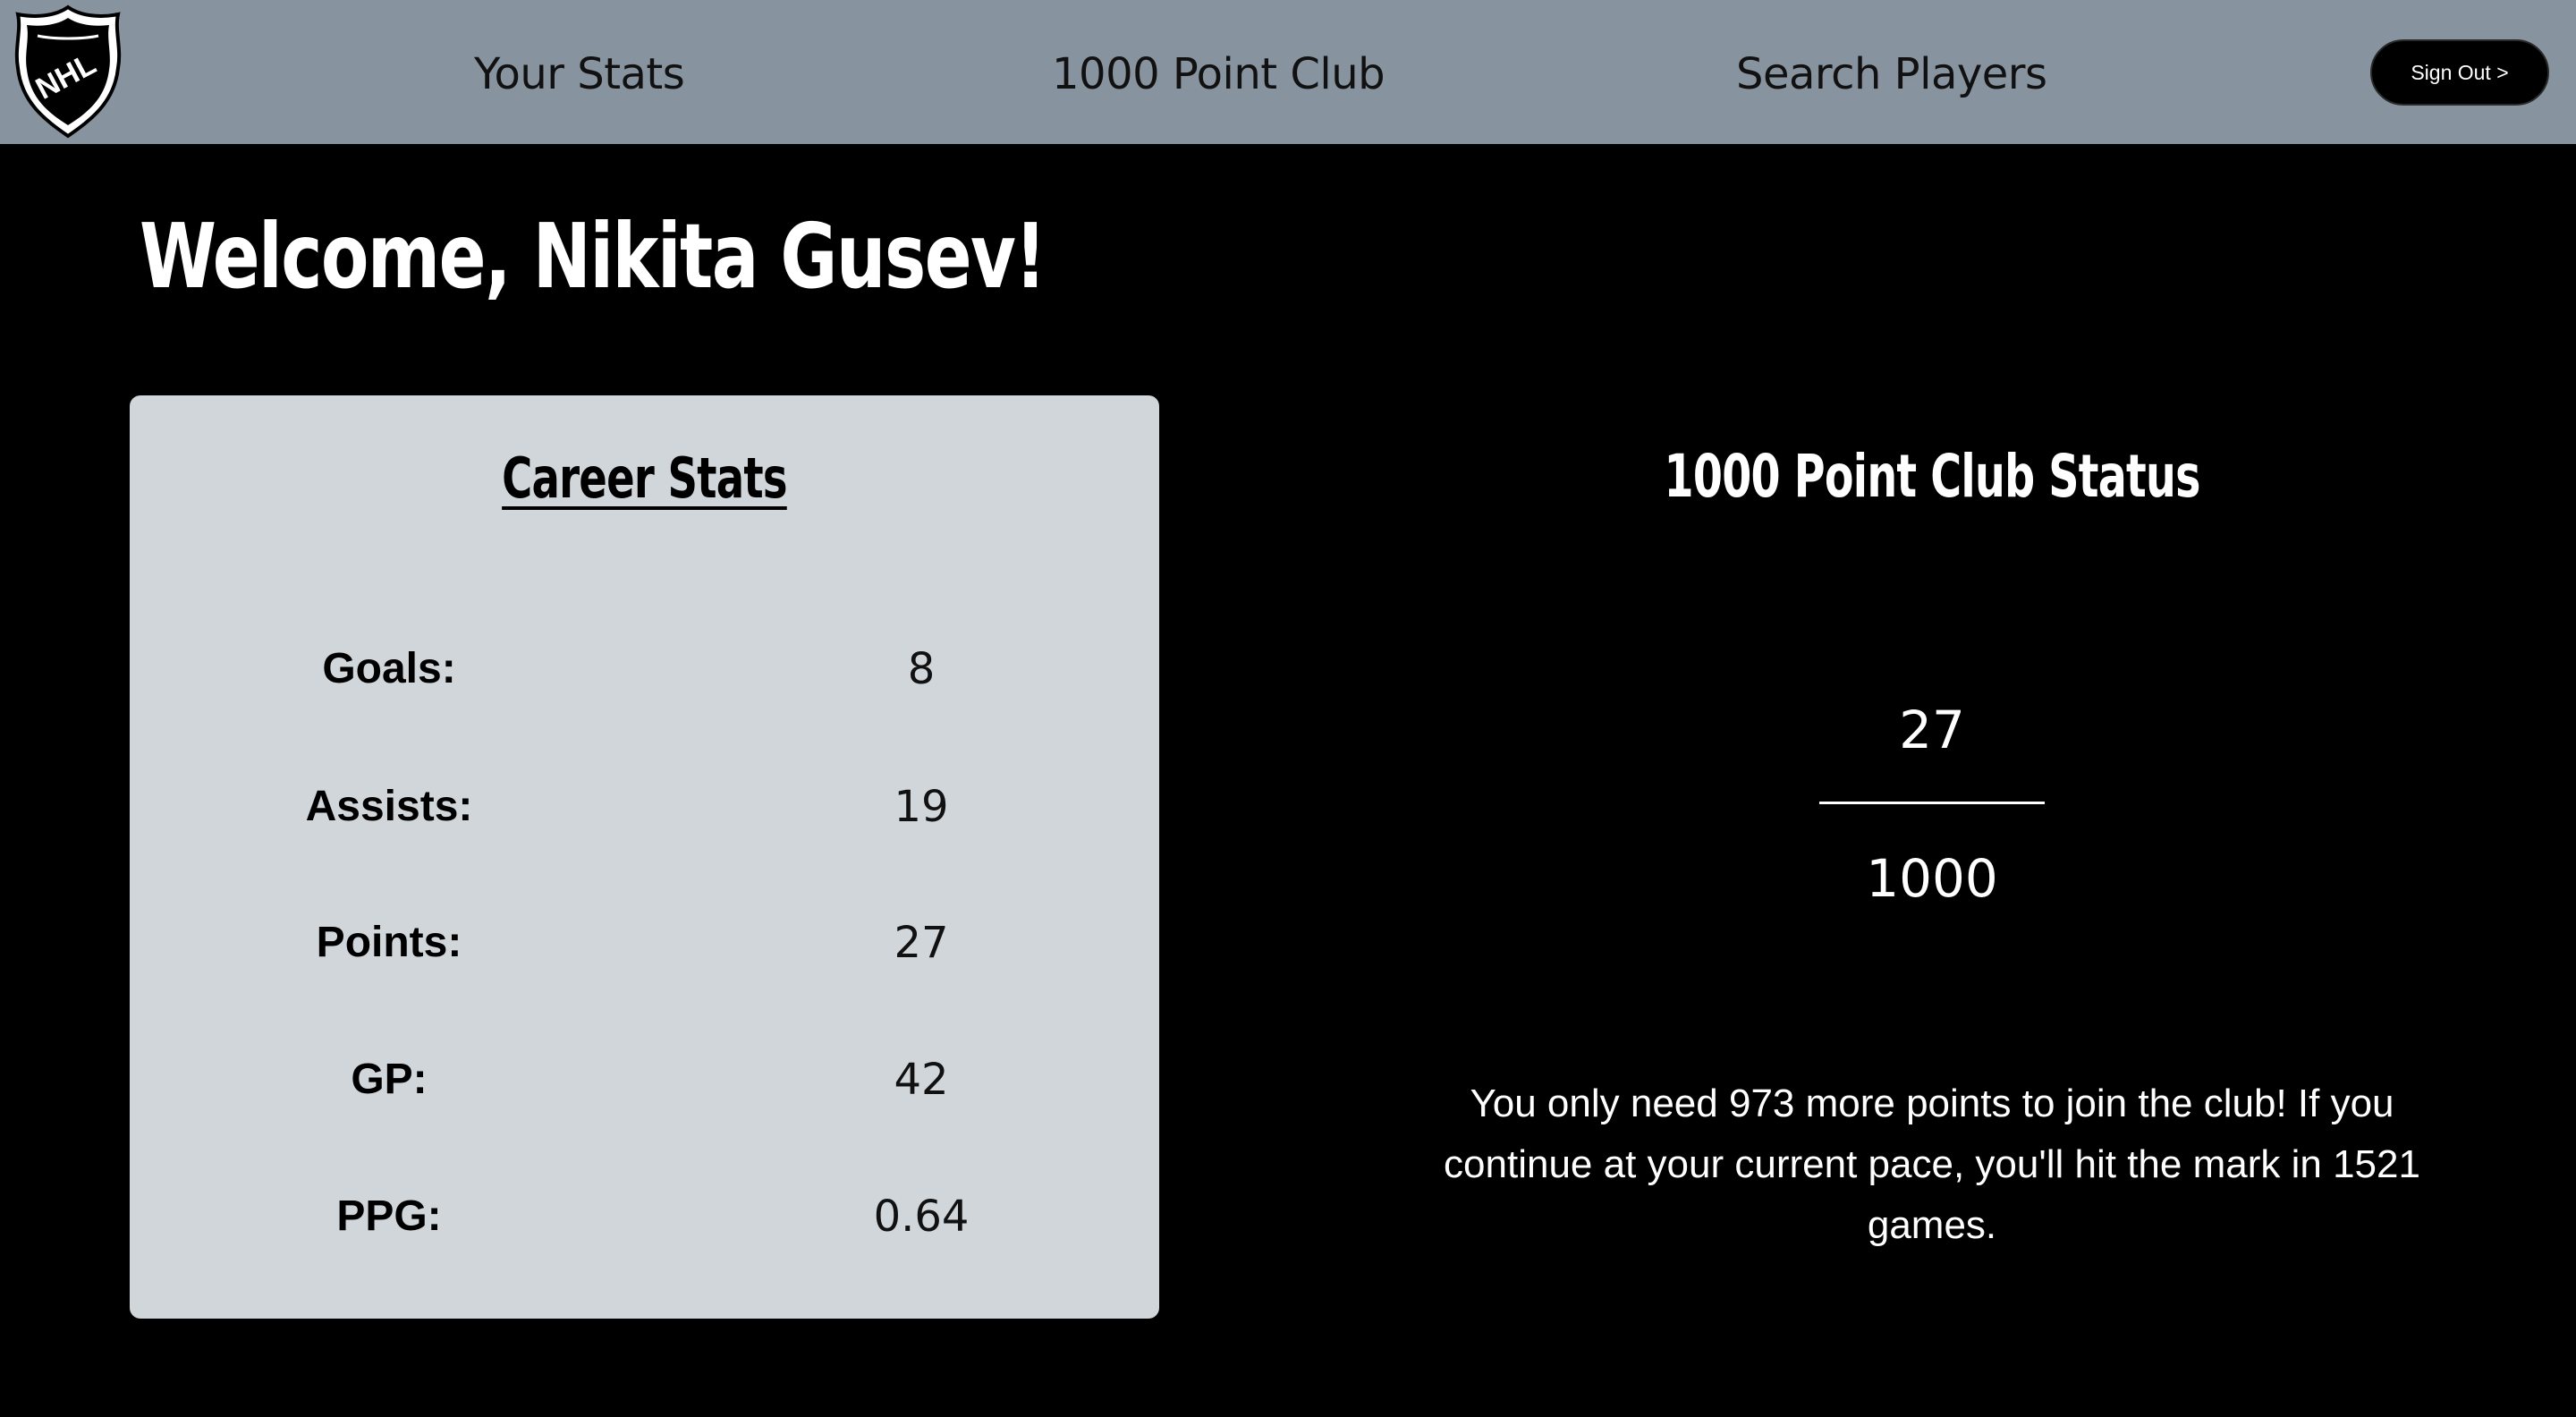 This screenshot has height=1417, width=2576. What do you see at coordinates (921, 1080) in the screenshot?
I see `stat-value: 42` at bounding box center [921, 1080].